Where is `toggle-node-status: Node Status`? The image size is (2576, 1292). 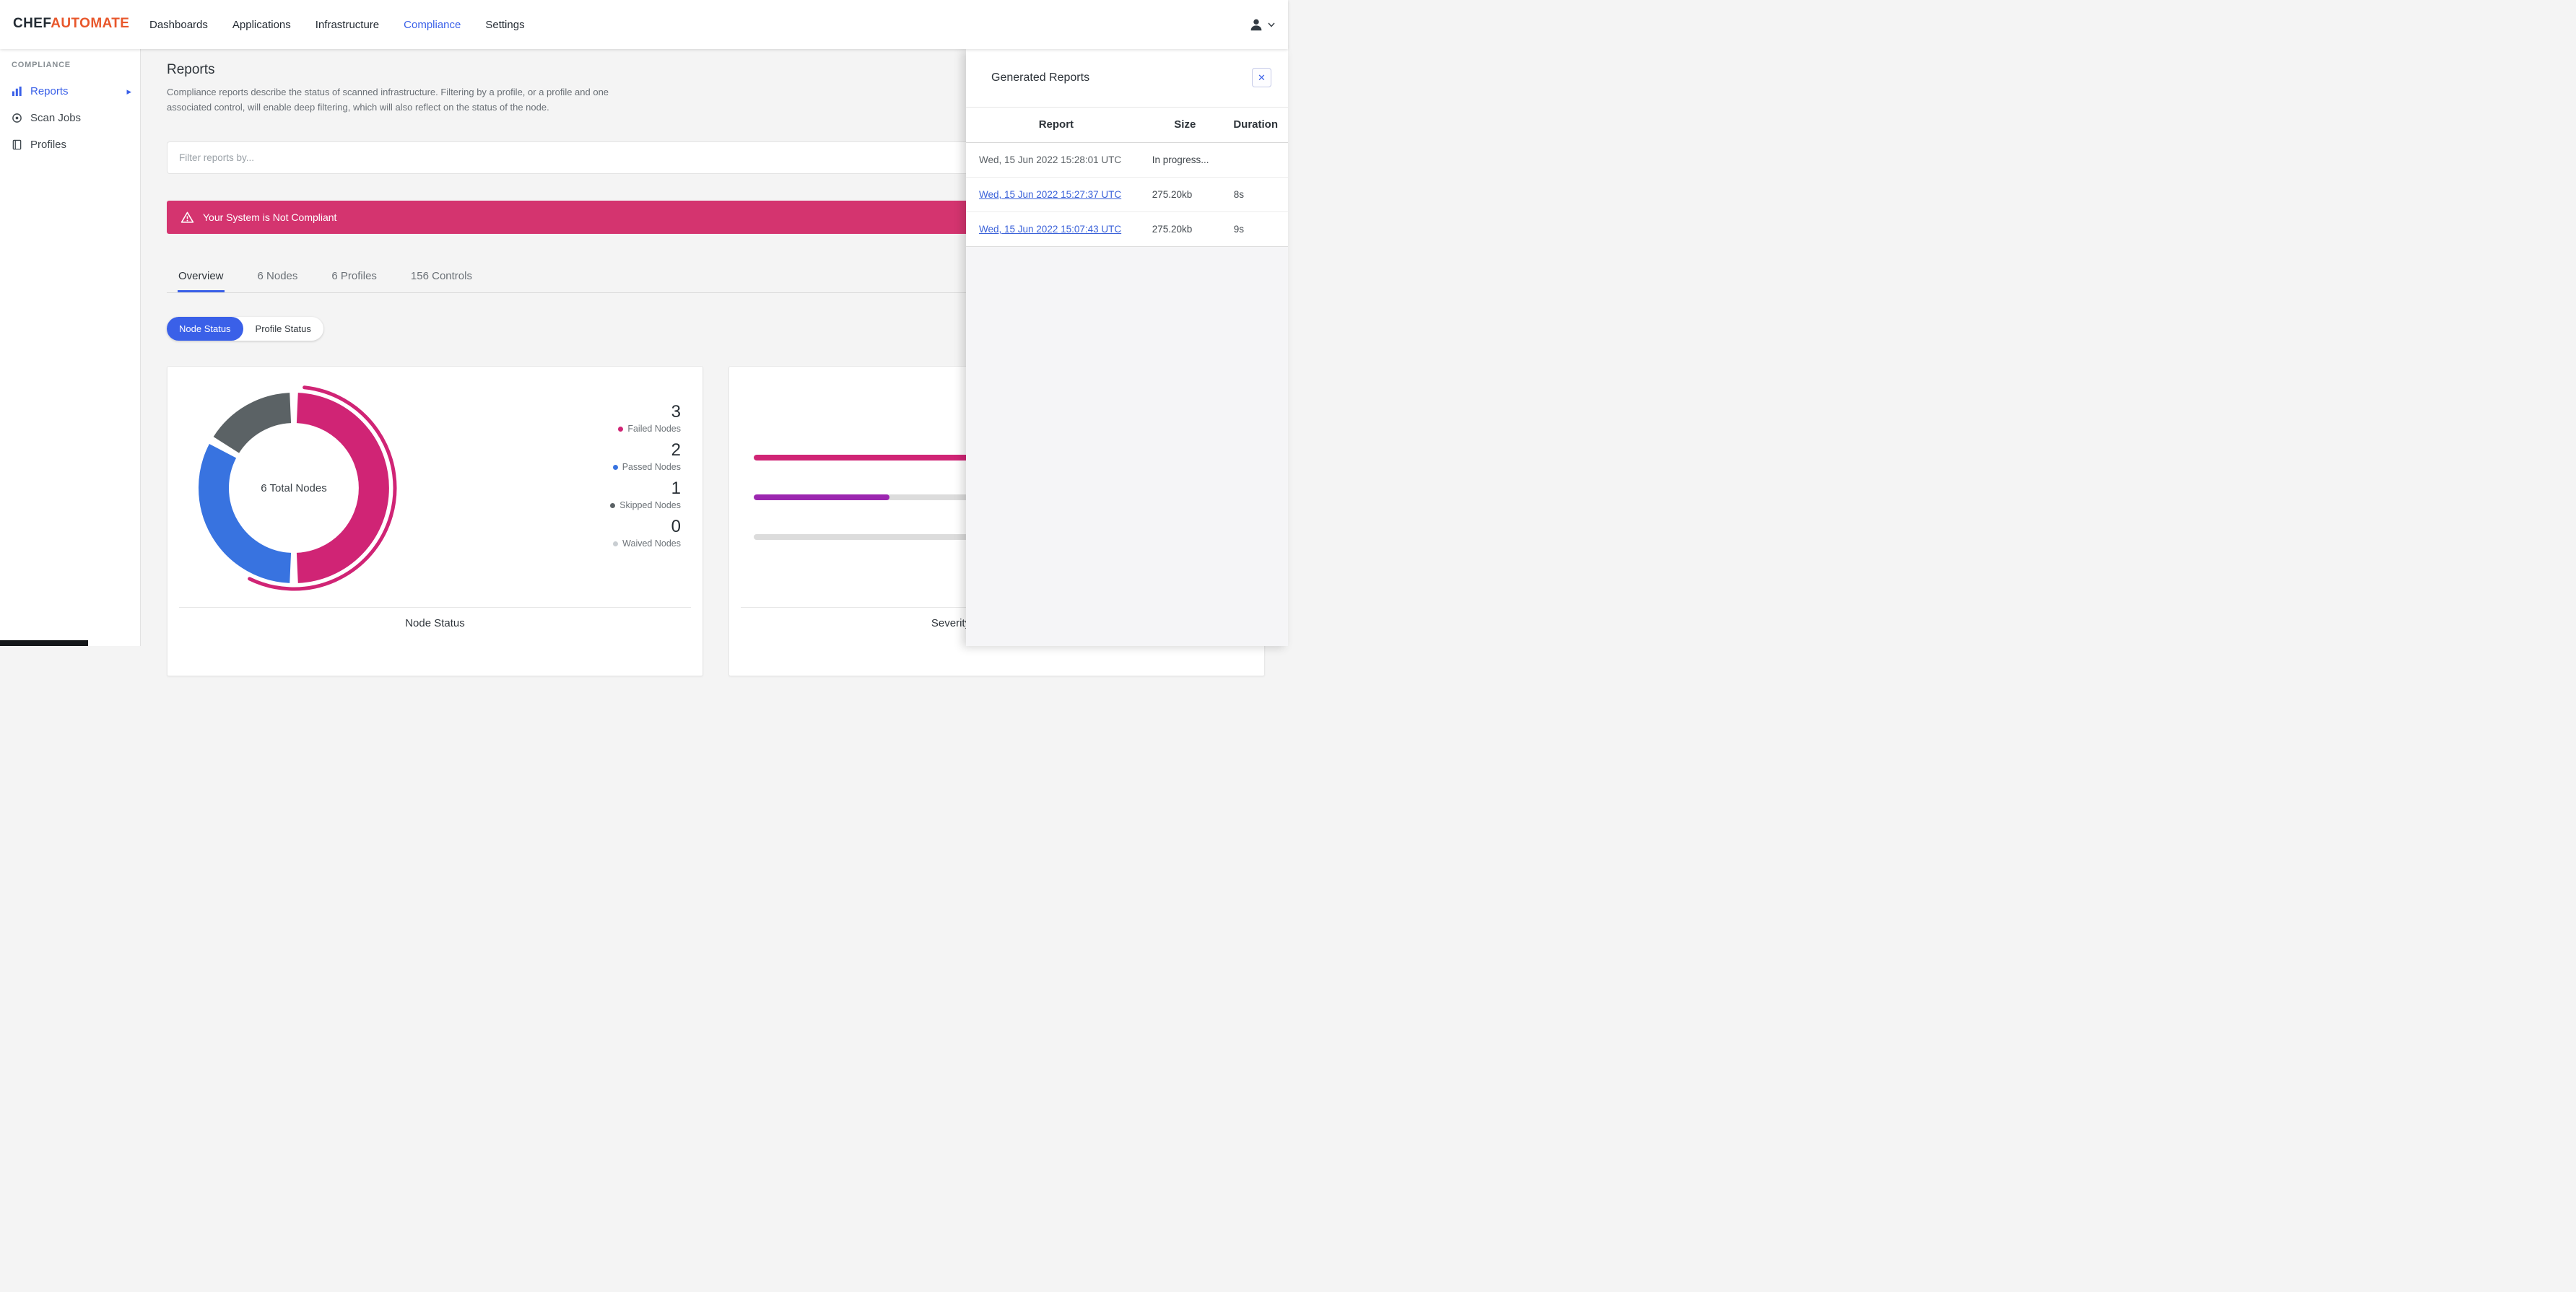
toggle-node-status: Node Status is located at coordinates (205, 329).